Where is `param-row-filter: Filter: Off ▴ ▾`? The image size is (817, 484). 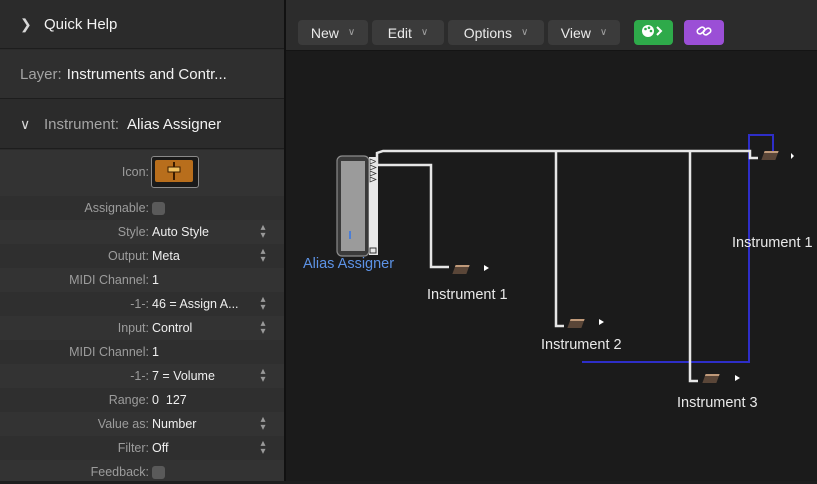
param-row-filter: Filter: Off ▴ ▾ is located at coordinates (142, 448).